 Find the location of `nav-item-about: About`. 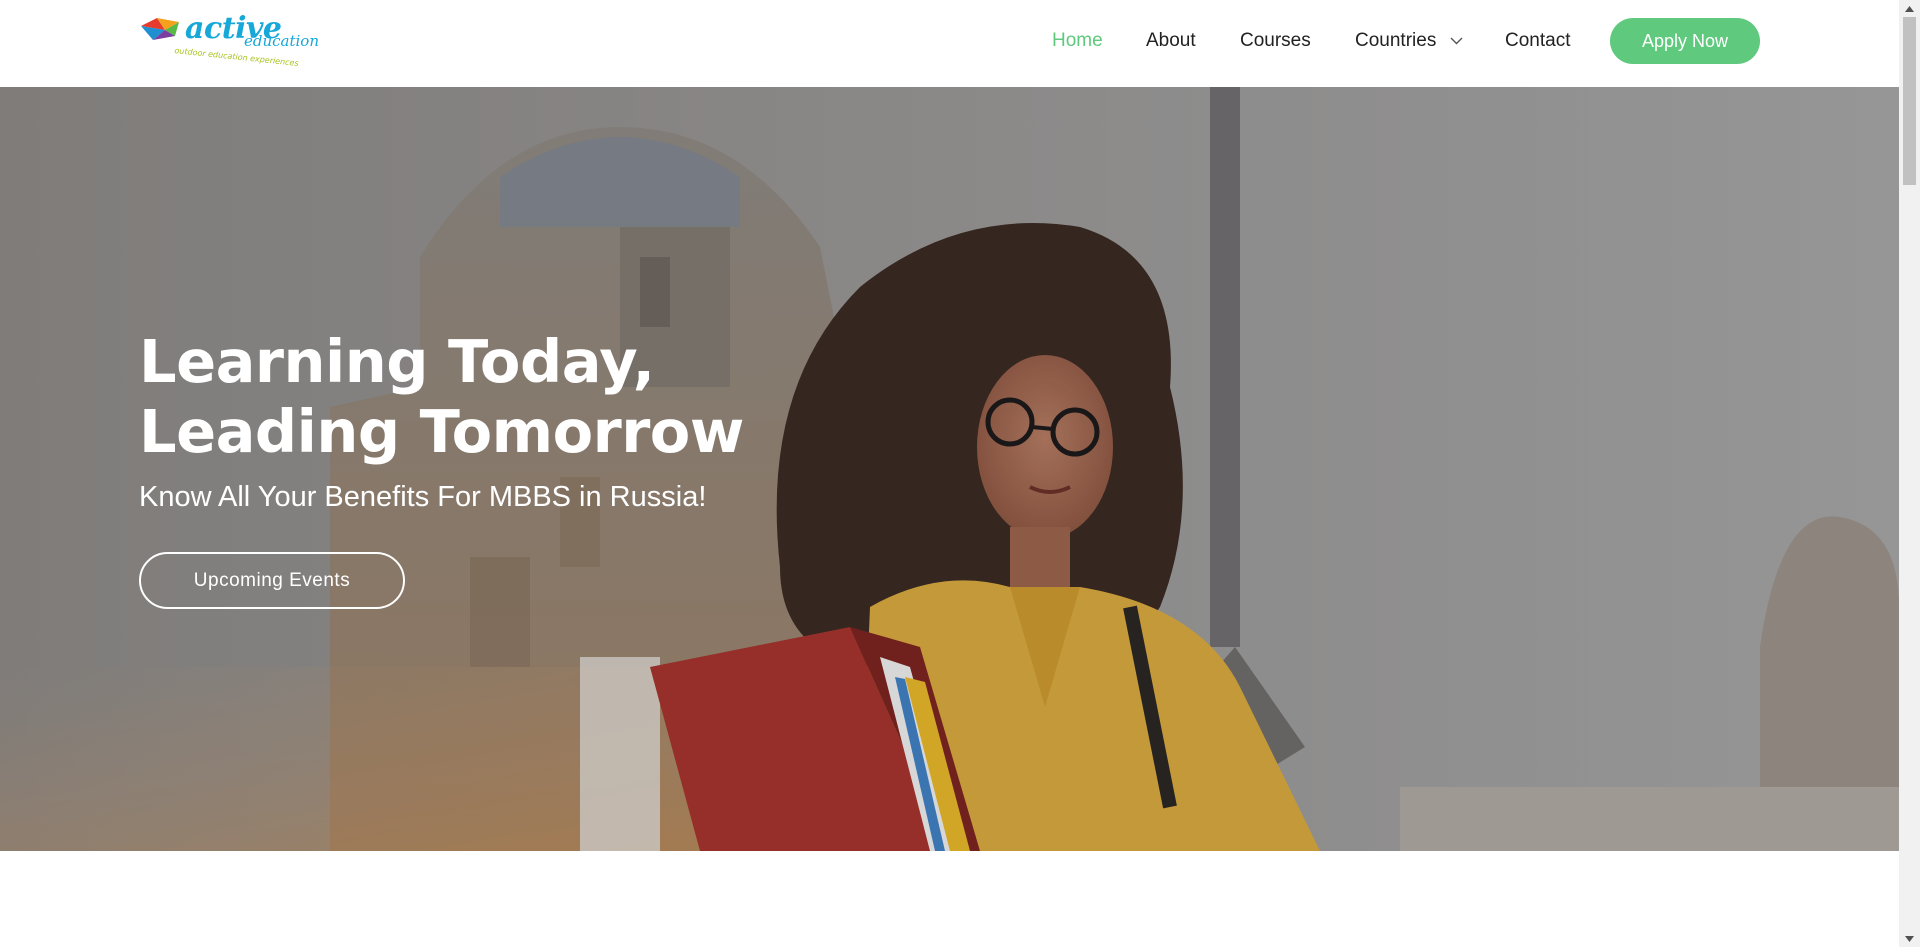

nav-item-about: About is located at coordinates (1171, 41).